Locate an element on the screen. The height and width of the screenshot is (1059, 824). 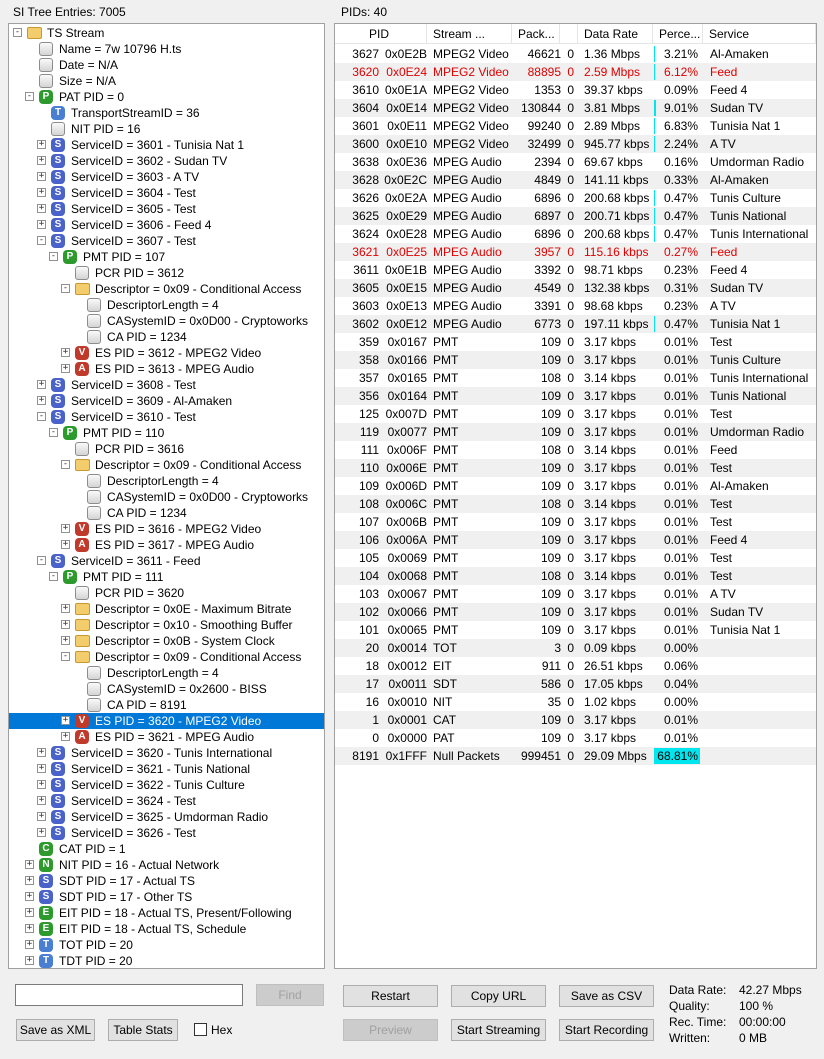
table-row: 108 0x006C PMT 108 0 3.14 kbps 0.01% Test is located at coordinates (575, 504).